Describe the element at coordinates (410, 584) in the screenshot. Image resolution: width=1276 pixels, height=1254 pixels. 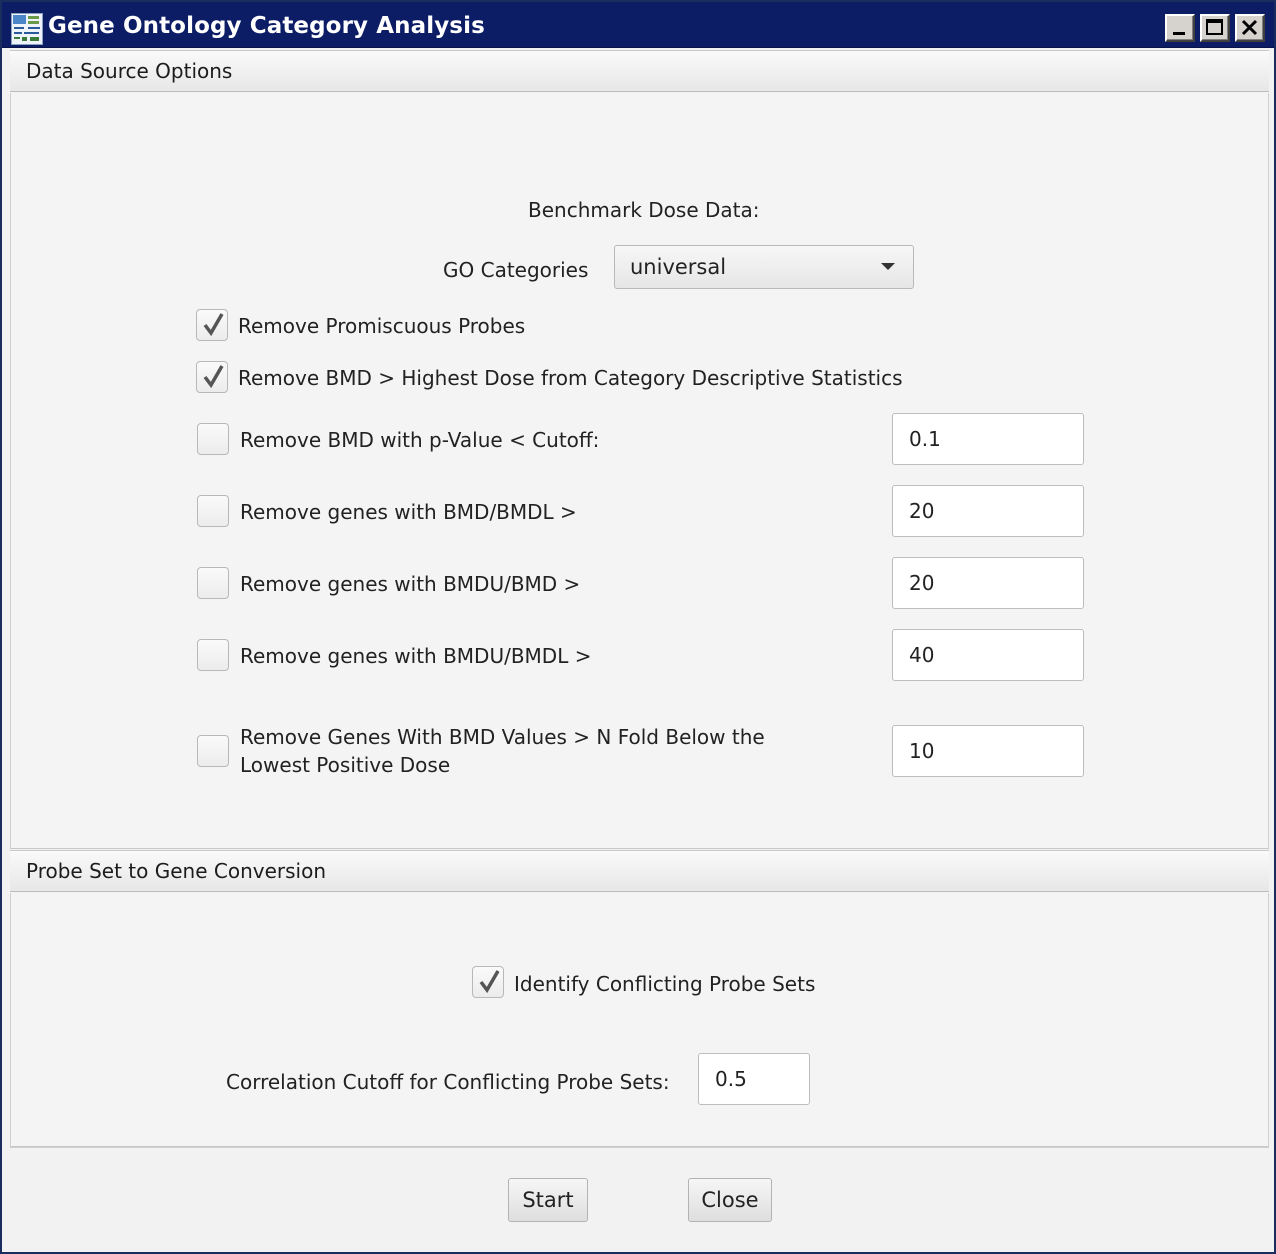
I see `bmdu-bmd-label: Remove genes with BMDU/BMD >` at that location.